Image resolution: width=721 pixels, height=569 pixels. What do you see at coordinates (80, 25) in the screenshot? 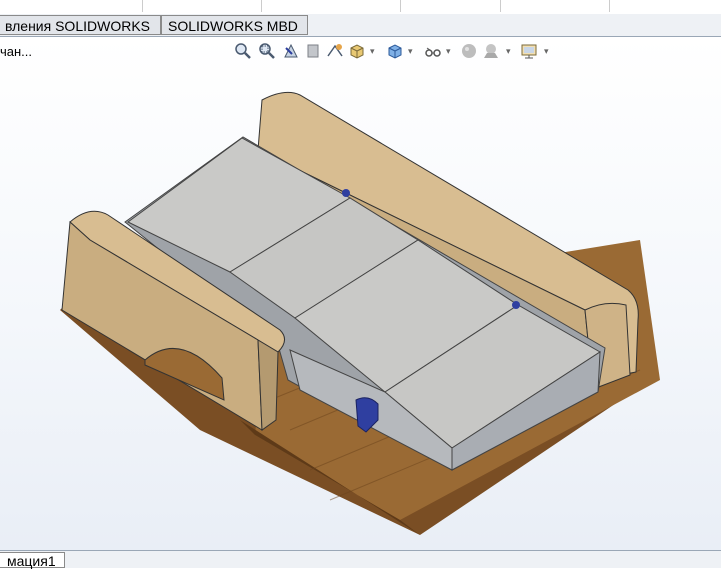
I see `tab-solidworks-addins: вления SOLIDWORKS` at bounding box center [80, 25].